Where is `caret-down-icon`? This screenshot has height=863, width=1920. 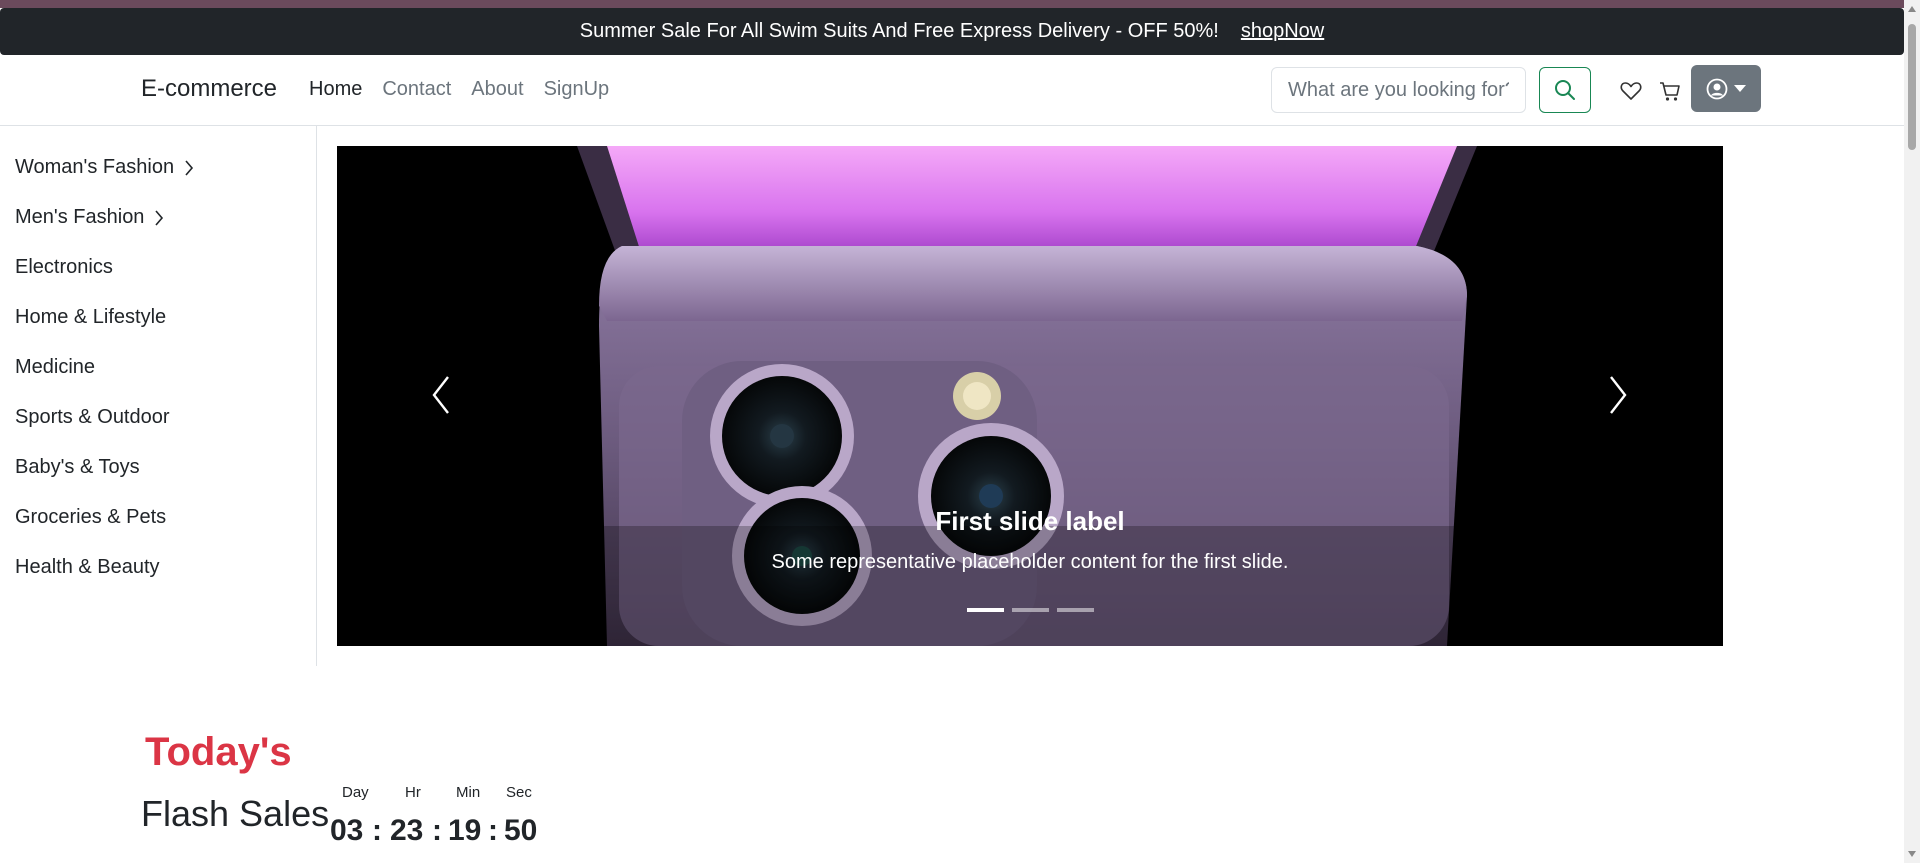
caret-down-icon is located at coordinates (1740, 88).